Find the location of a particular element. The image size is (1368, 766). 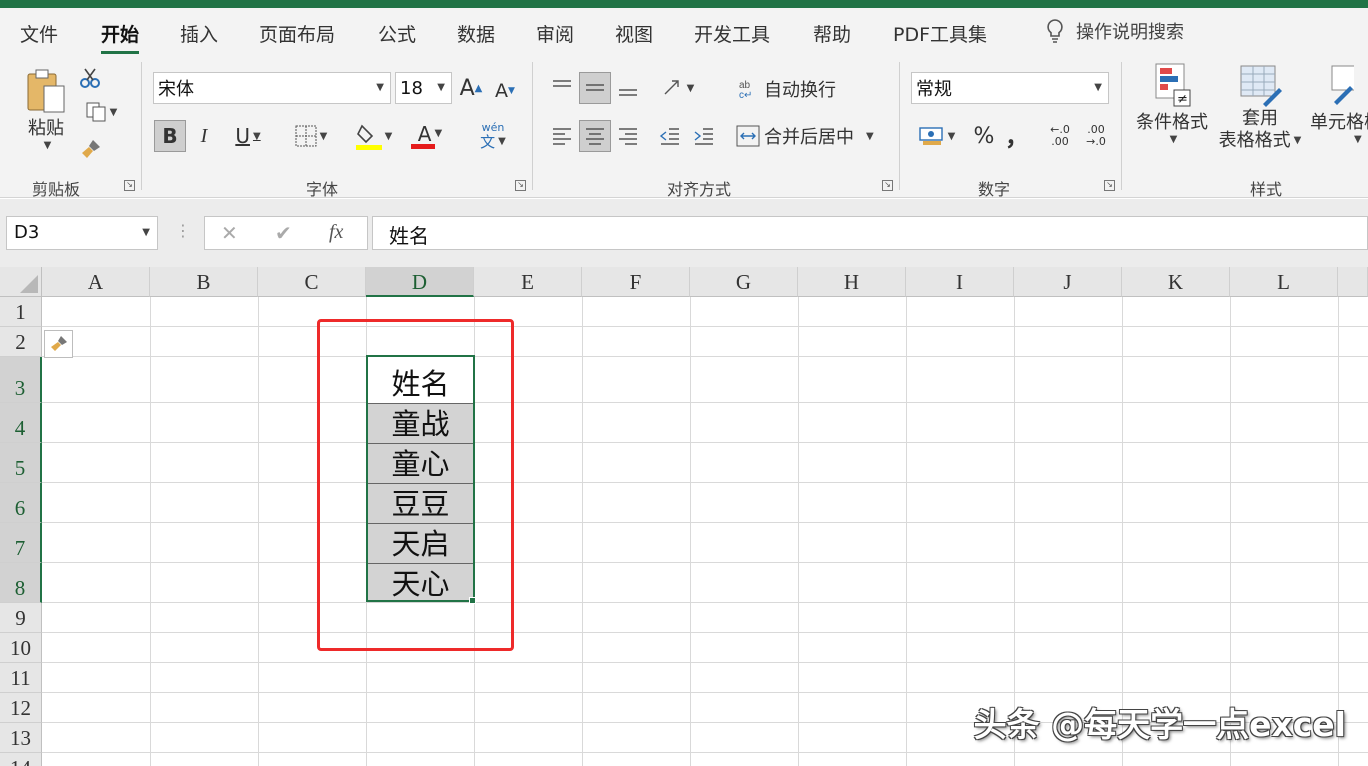

increase-indent-button is located at coordinates (704, 136).